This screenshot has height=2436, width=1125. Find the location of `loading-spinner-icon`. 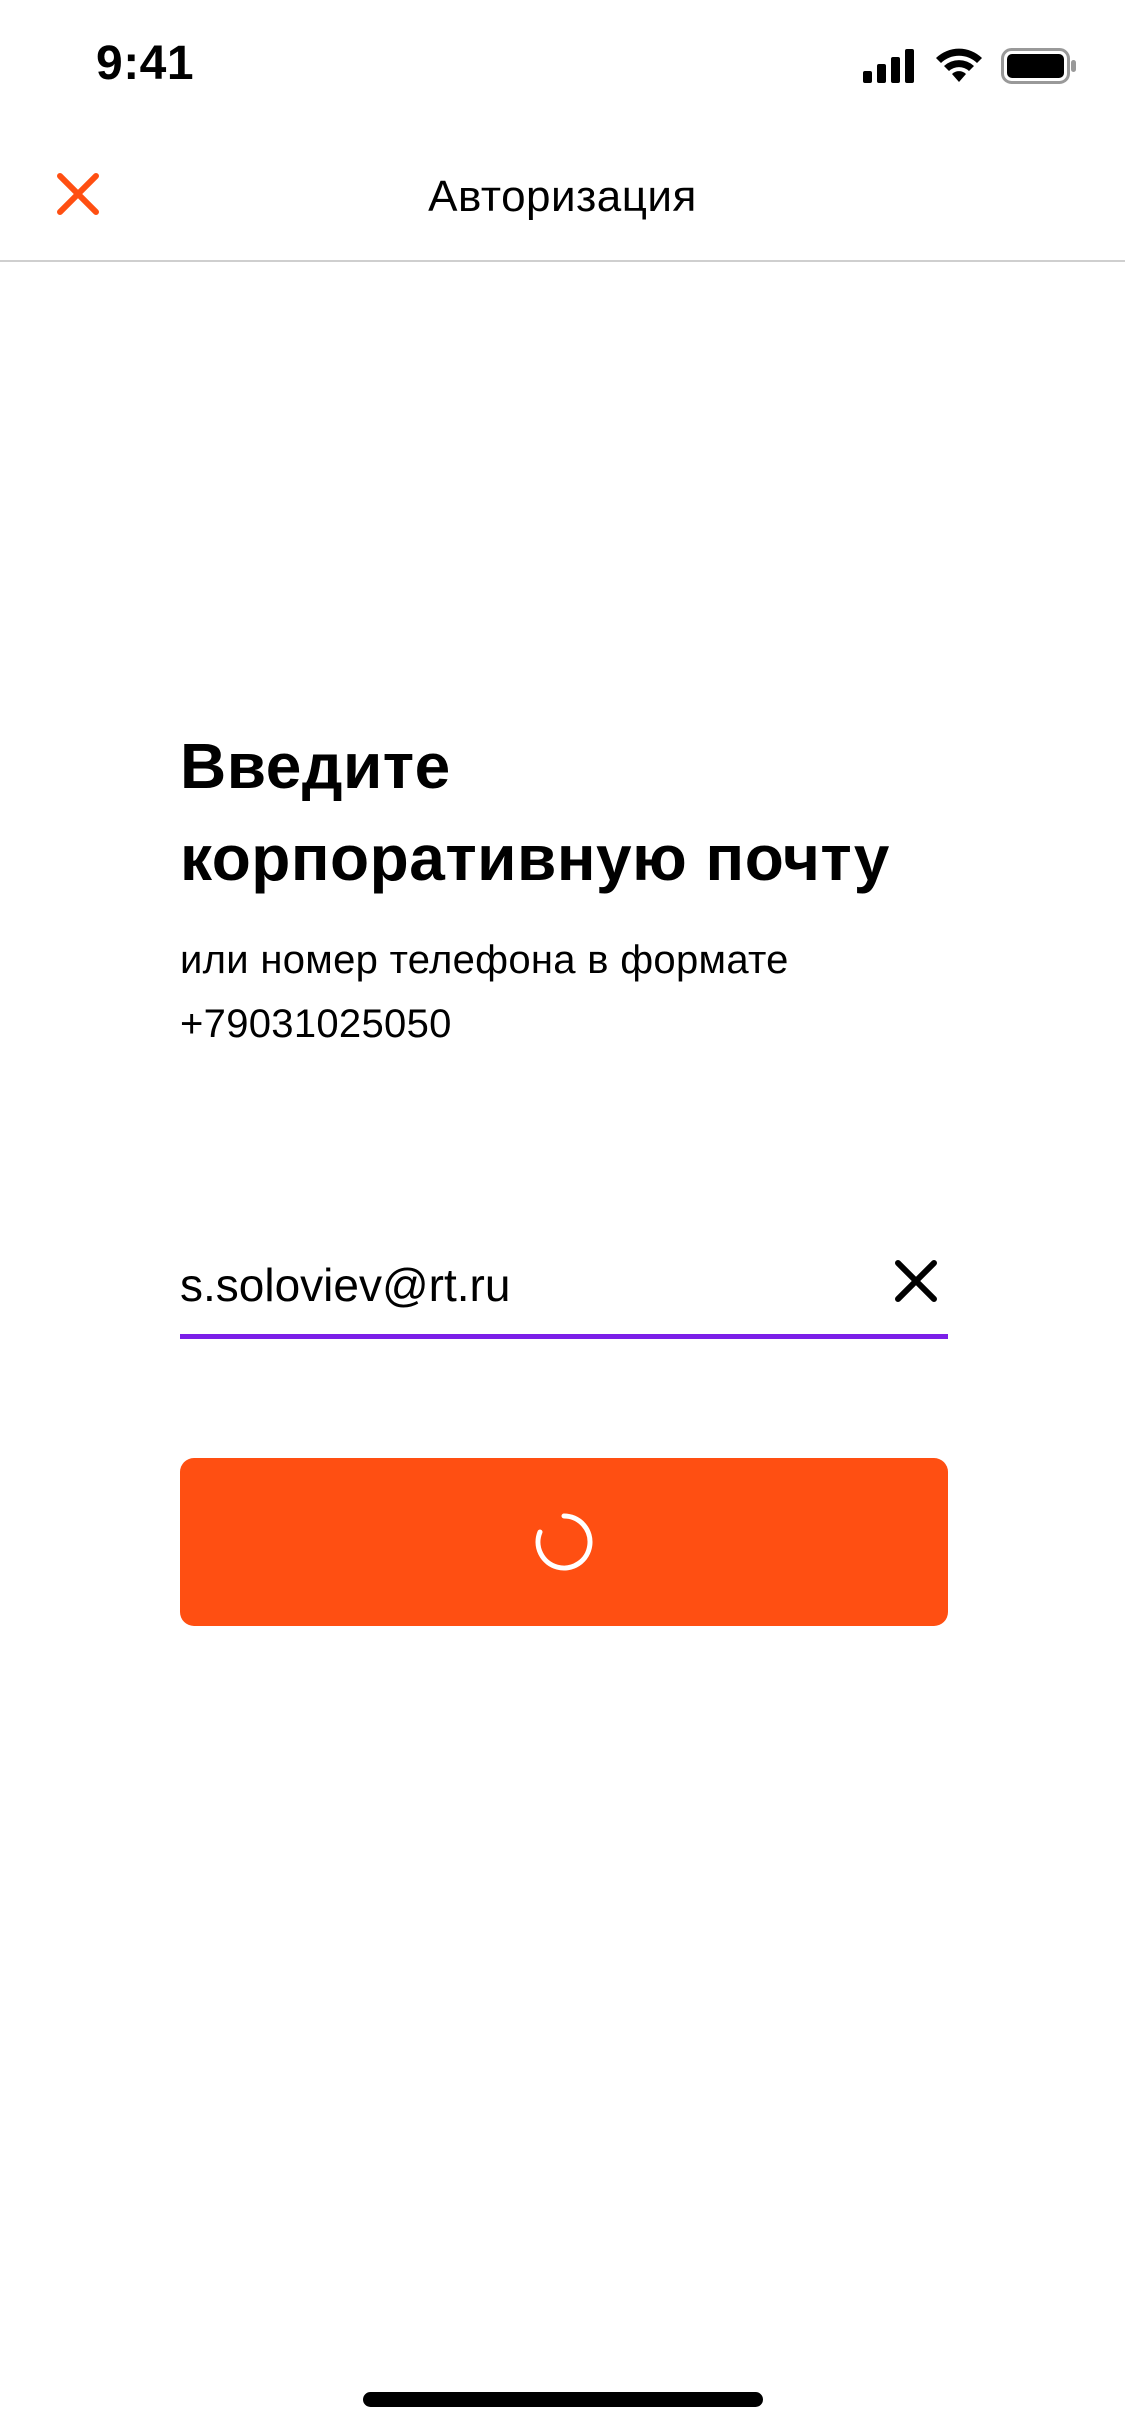

loading-spinner-icon is located at coordinates (564, 1542).